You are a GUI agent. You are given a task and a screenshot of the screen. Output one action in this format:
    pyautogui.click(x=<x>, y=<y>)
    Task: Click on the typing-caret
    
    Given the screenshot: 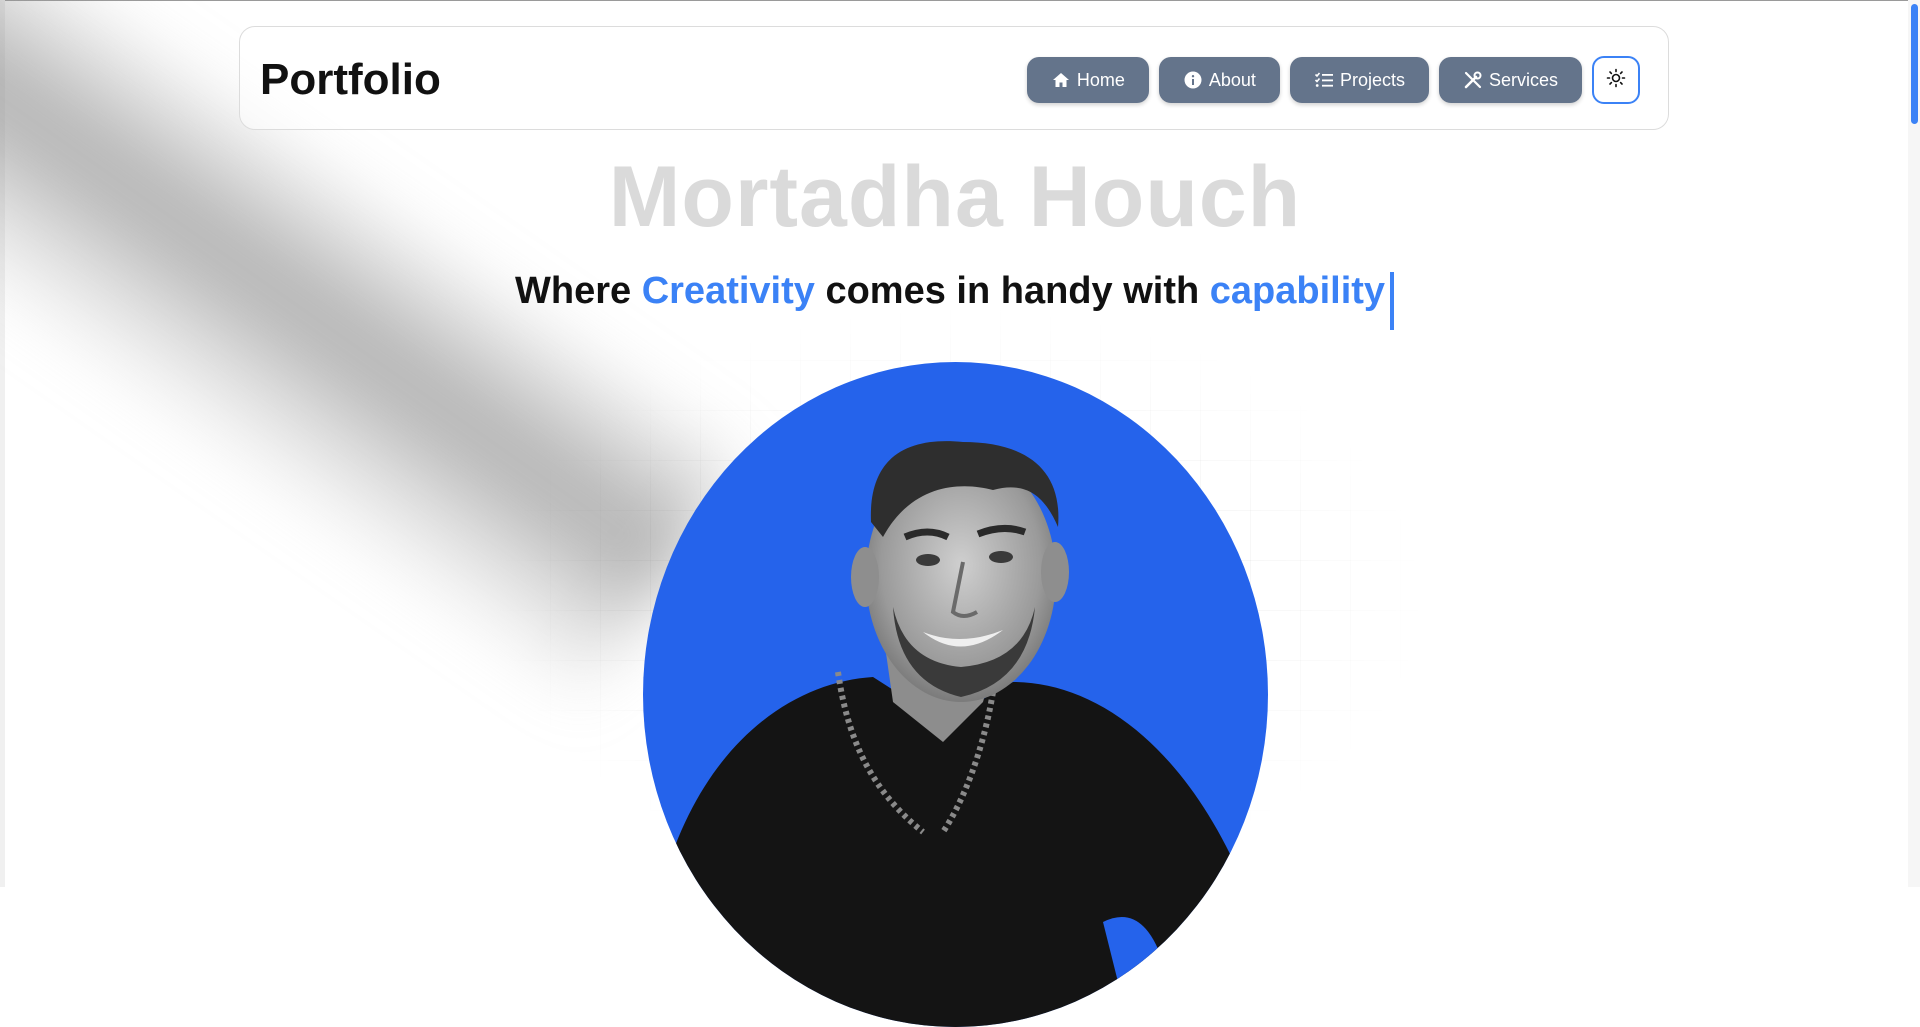 What is the action you would take?
    pyautogui.click(x=1392, y=301)
    